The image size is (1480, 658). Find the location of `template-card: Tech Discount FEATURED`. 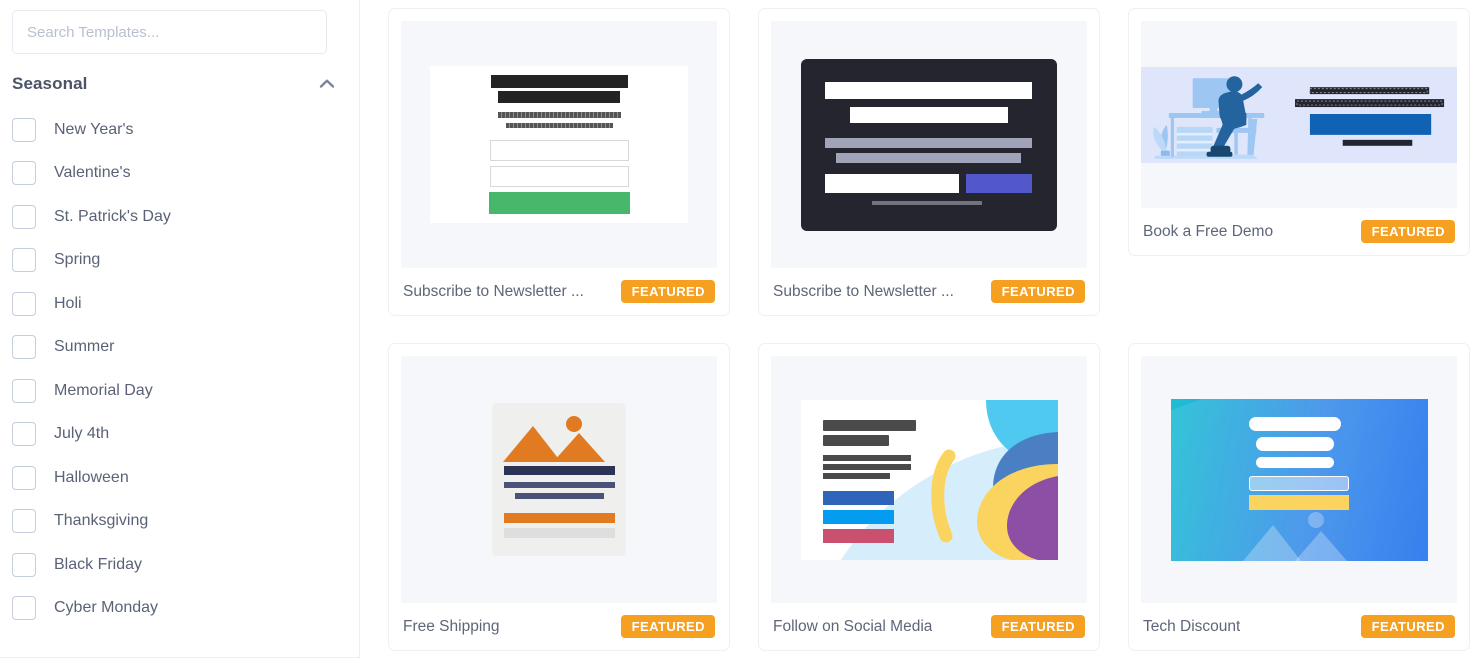

template-card: Tech Discount FEATURED is located at coordinates (1299, 497).